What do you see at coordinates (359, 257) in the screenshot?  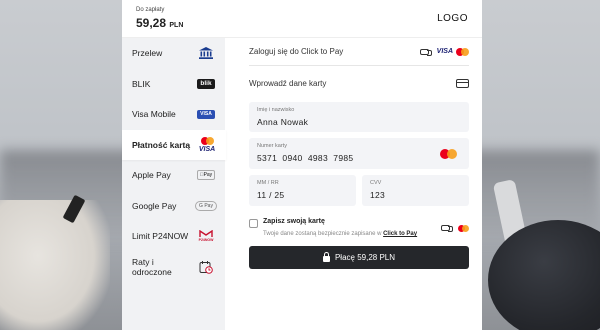 I see `pay-button: Płacę 59,28 PLN` at bounding box center [359, 257].